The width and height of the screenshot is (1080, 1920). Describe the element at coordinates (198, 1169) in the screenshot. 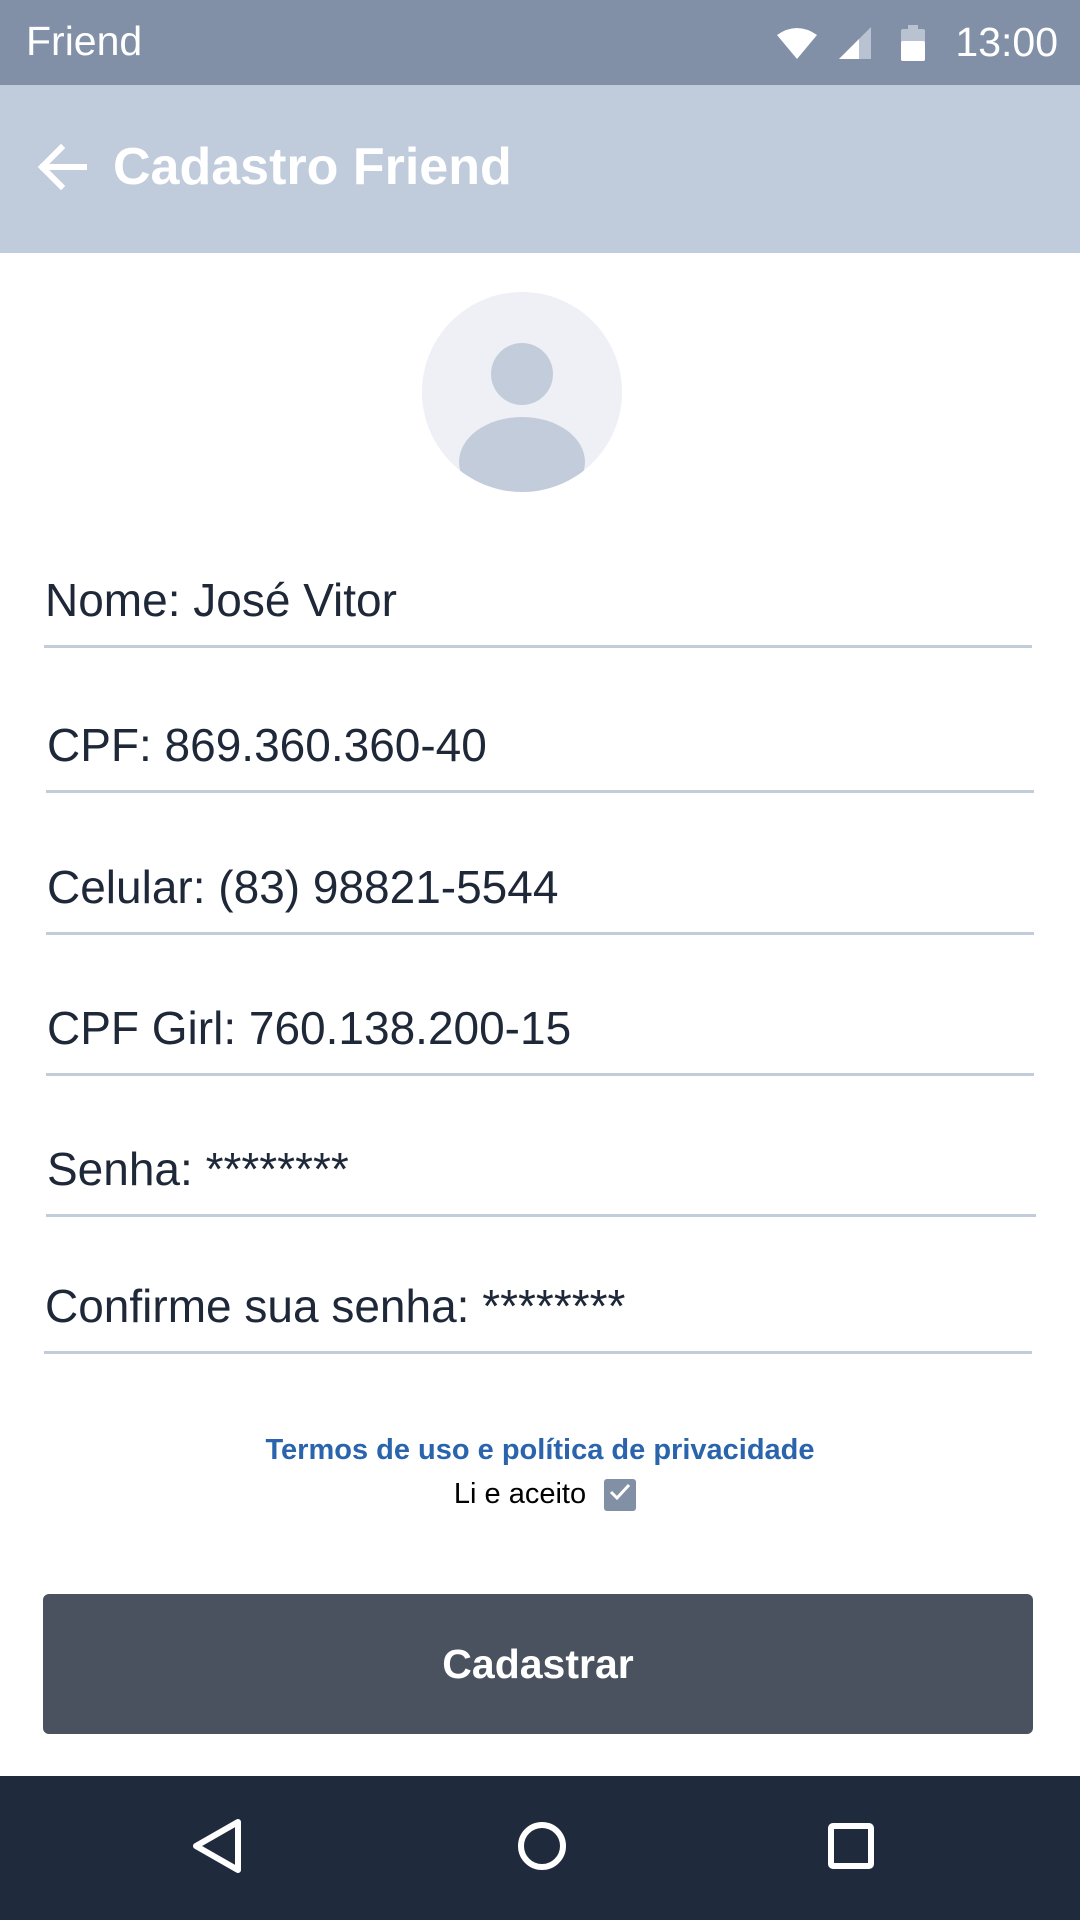

I see `password-field-value: Senha: ********` at that location.